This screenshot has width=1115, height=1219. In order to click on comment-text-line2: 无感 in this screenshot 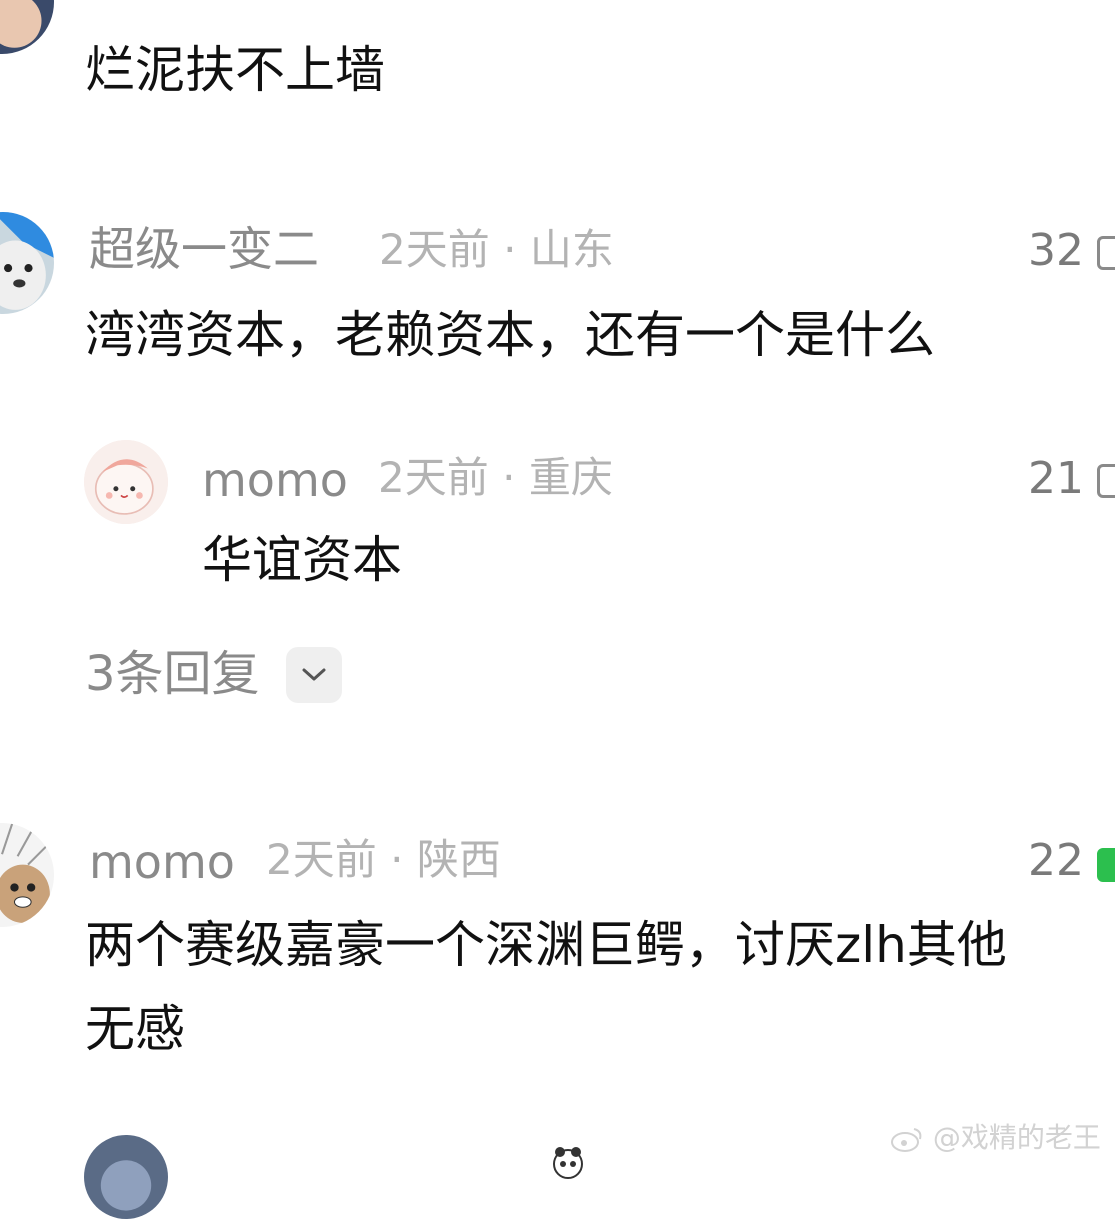, I will do `click(135, 1029)`.